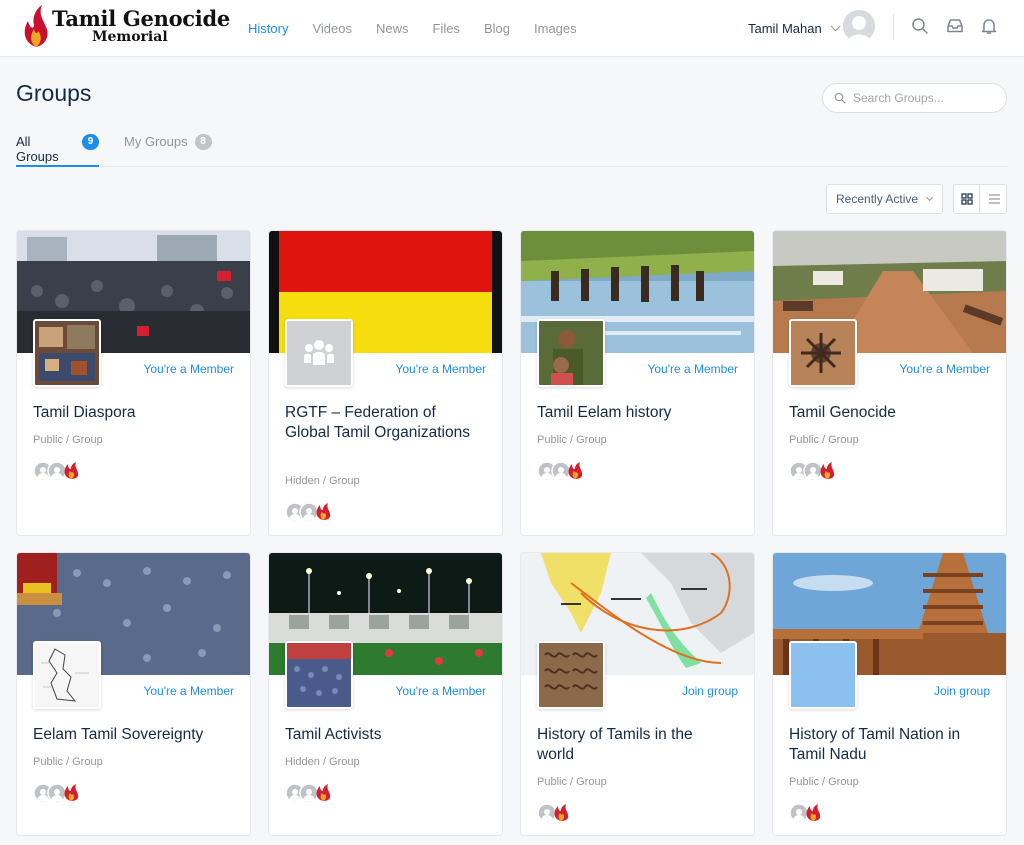 The width and height of the screenshot is (1024, 845). Describe the element at coordinates (90, 142) in the screenshot. I see `tab-count-badge: 9` at that location.